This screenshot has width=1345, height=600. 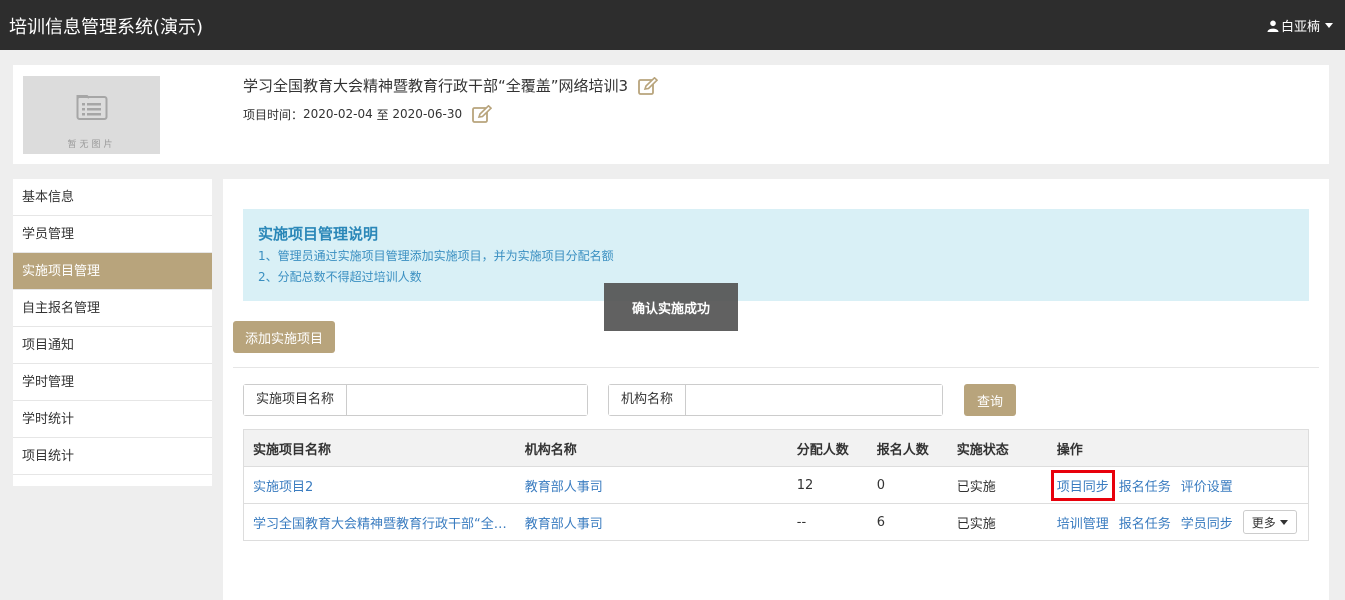 What do you see at coordinates (1083, 522) in the screenshot?
I see `training-management-link: 培训管理` at bounding box center [1083, 522].